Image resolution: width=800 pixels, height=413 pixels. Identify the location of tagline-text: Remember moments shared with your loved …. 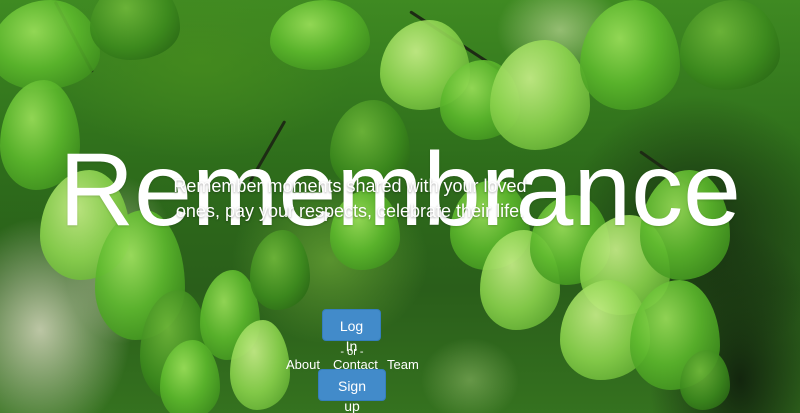
(350, 198).